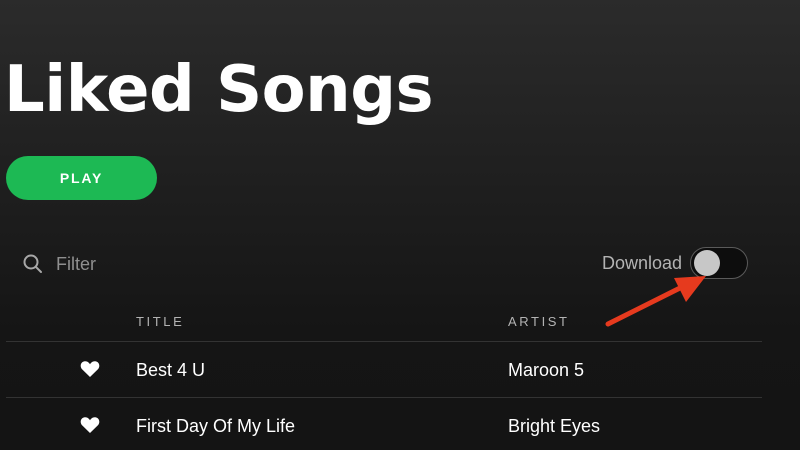  Describe the element at coordinates (655, 301) in the screenshot. I see `red-arrow-annotation` at that location.